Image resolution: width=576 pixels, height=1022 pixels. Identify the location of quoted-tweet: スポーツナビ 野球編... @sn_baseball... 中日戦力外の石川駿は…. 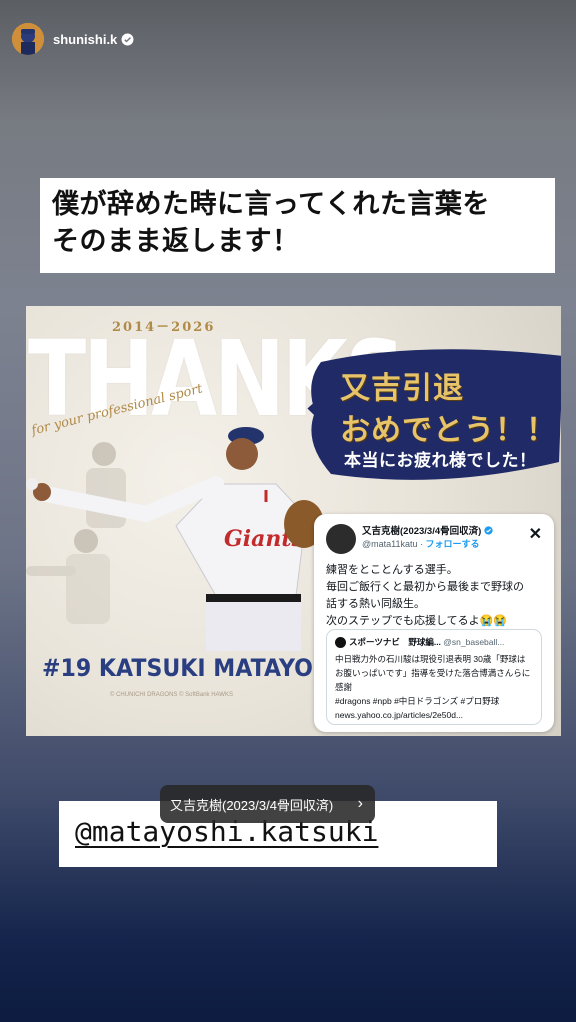
(434, 677).